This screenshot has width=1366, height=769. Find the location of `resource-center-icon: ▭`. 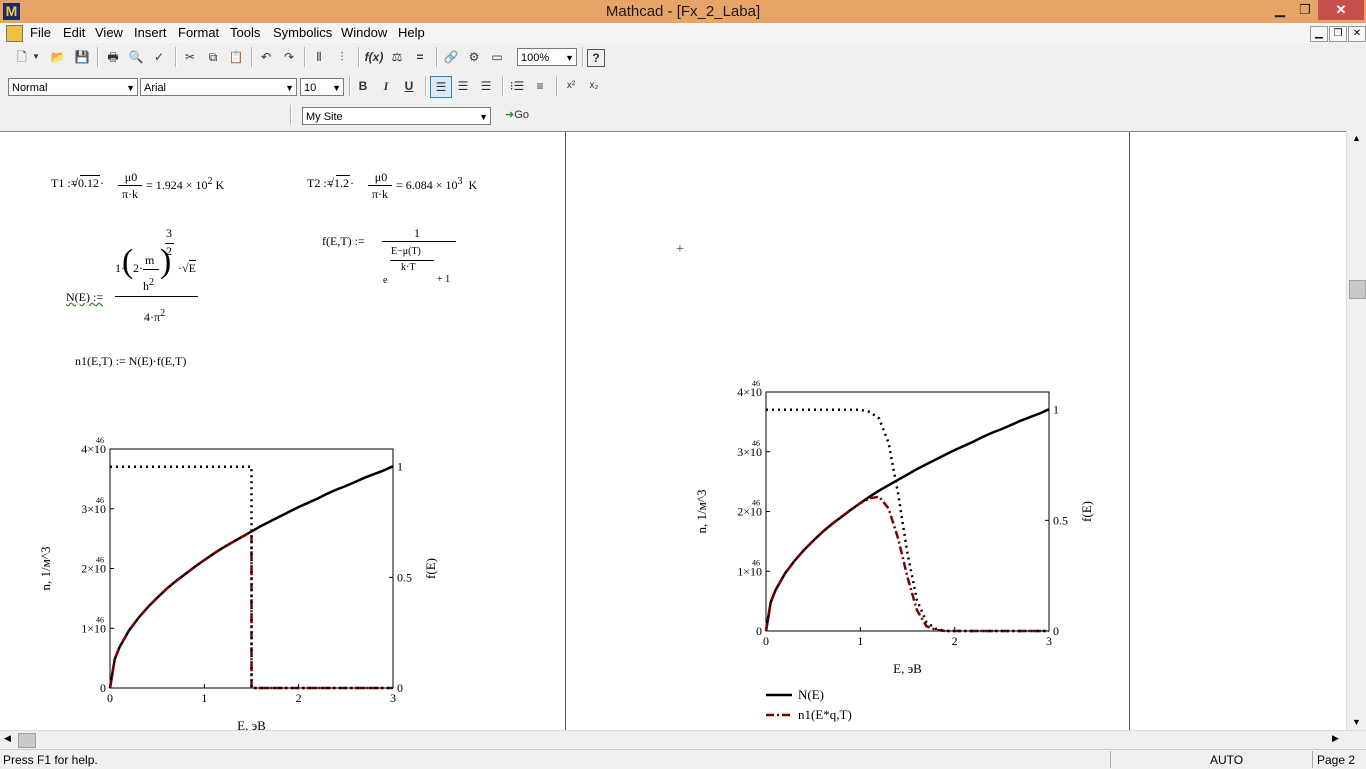

resource-center-icon: ▭ is located at coordinates (497, 57).